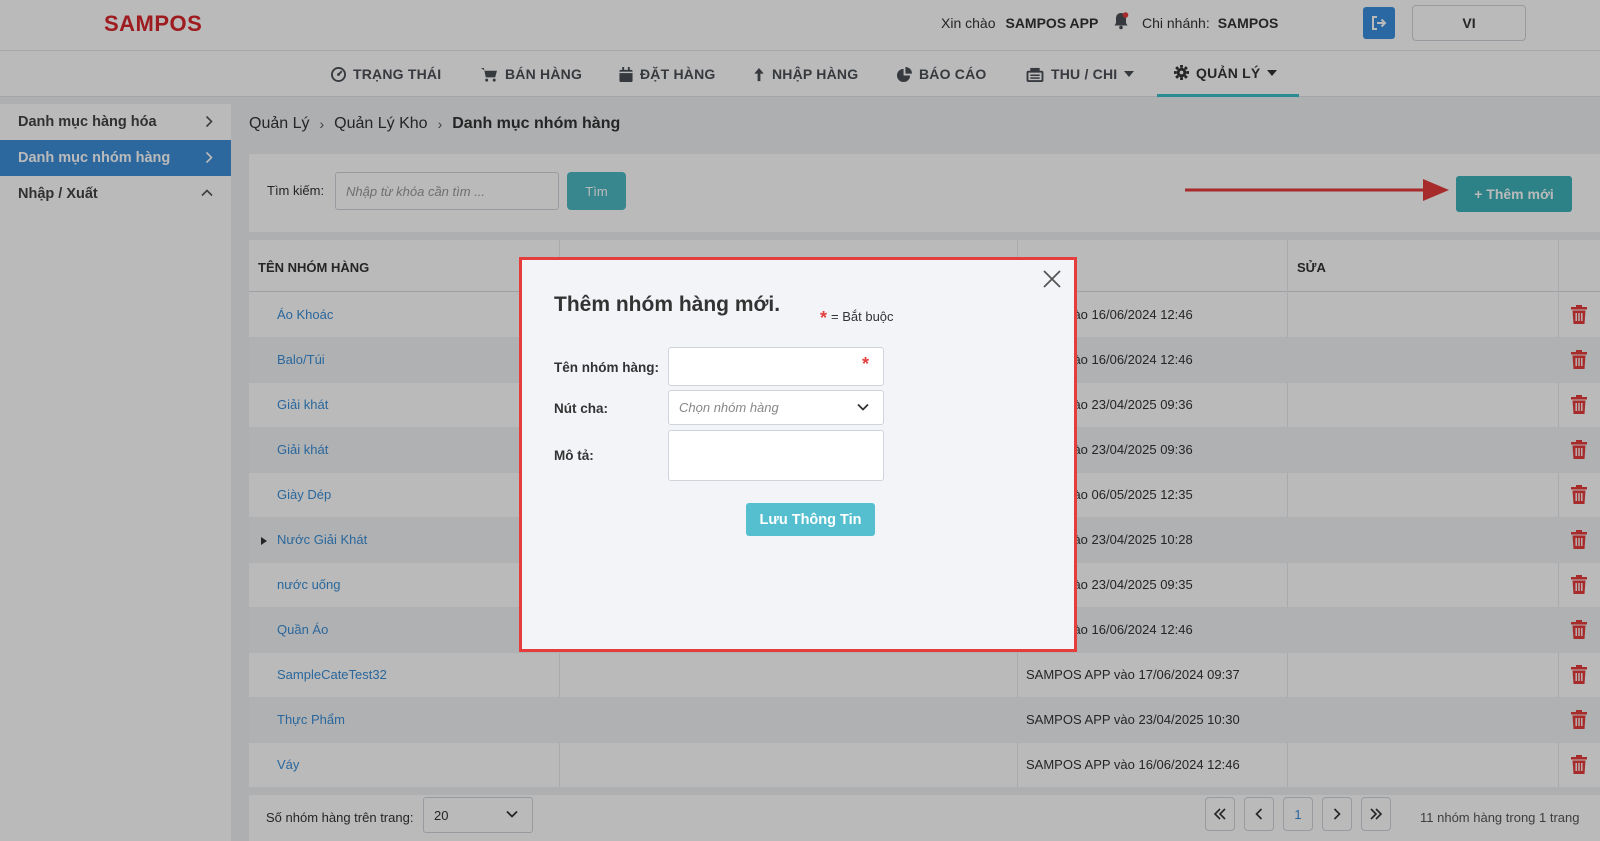 Image resolution: width=1600 pixels, height=841 pixels. I want to click on save-button: Lưu Thông Tin, so click(810, 519).